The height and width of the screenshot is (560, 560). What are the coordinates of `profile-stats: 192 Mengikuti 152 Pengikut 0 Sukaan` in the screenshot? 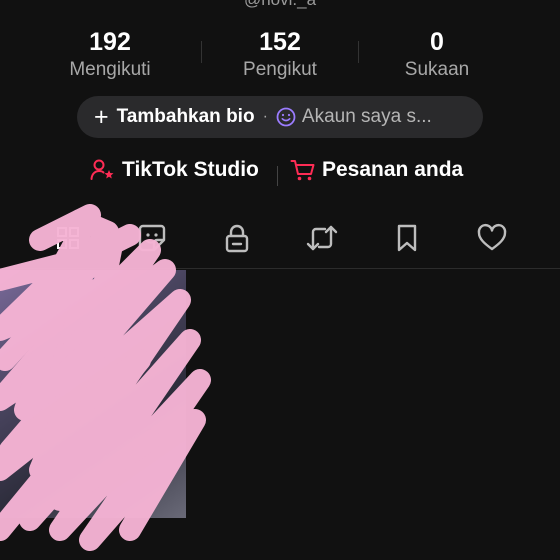 It's located at (280, 56).